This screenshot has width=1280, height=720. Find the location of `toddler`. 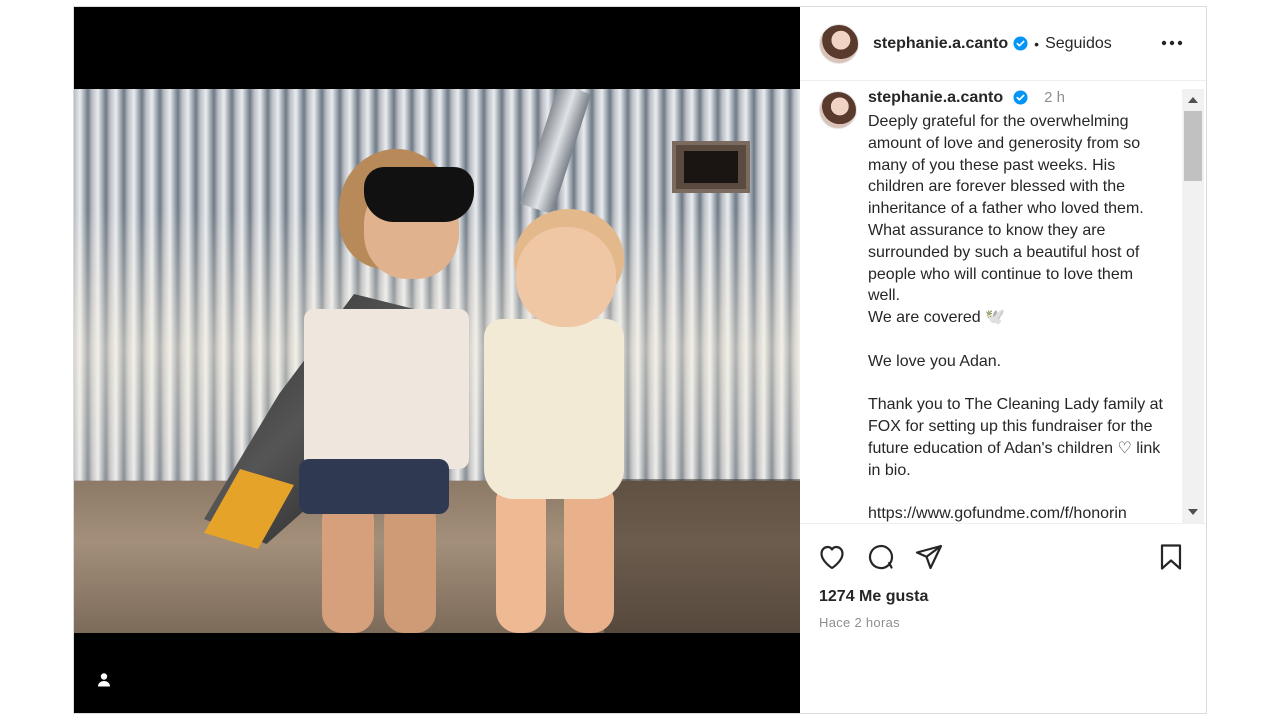

toddler is located at coordinates (554, 421).